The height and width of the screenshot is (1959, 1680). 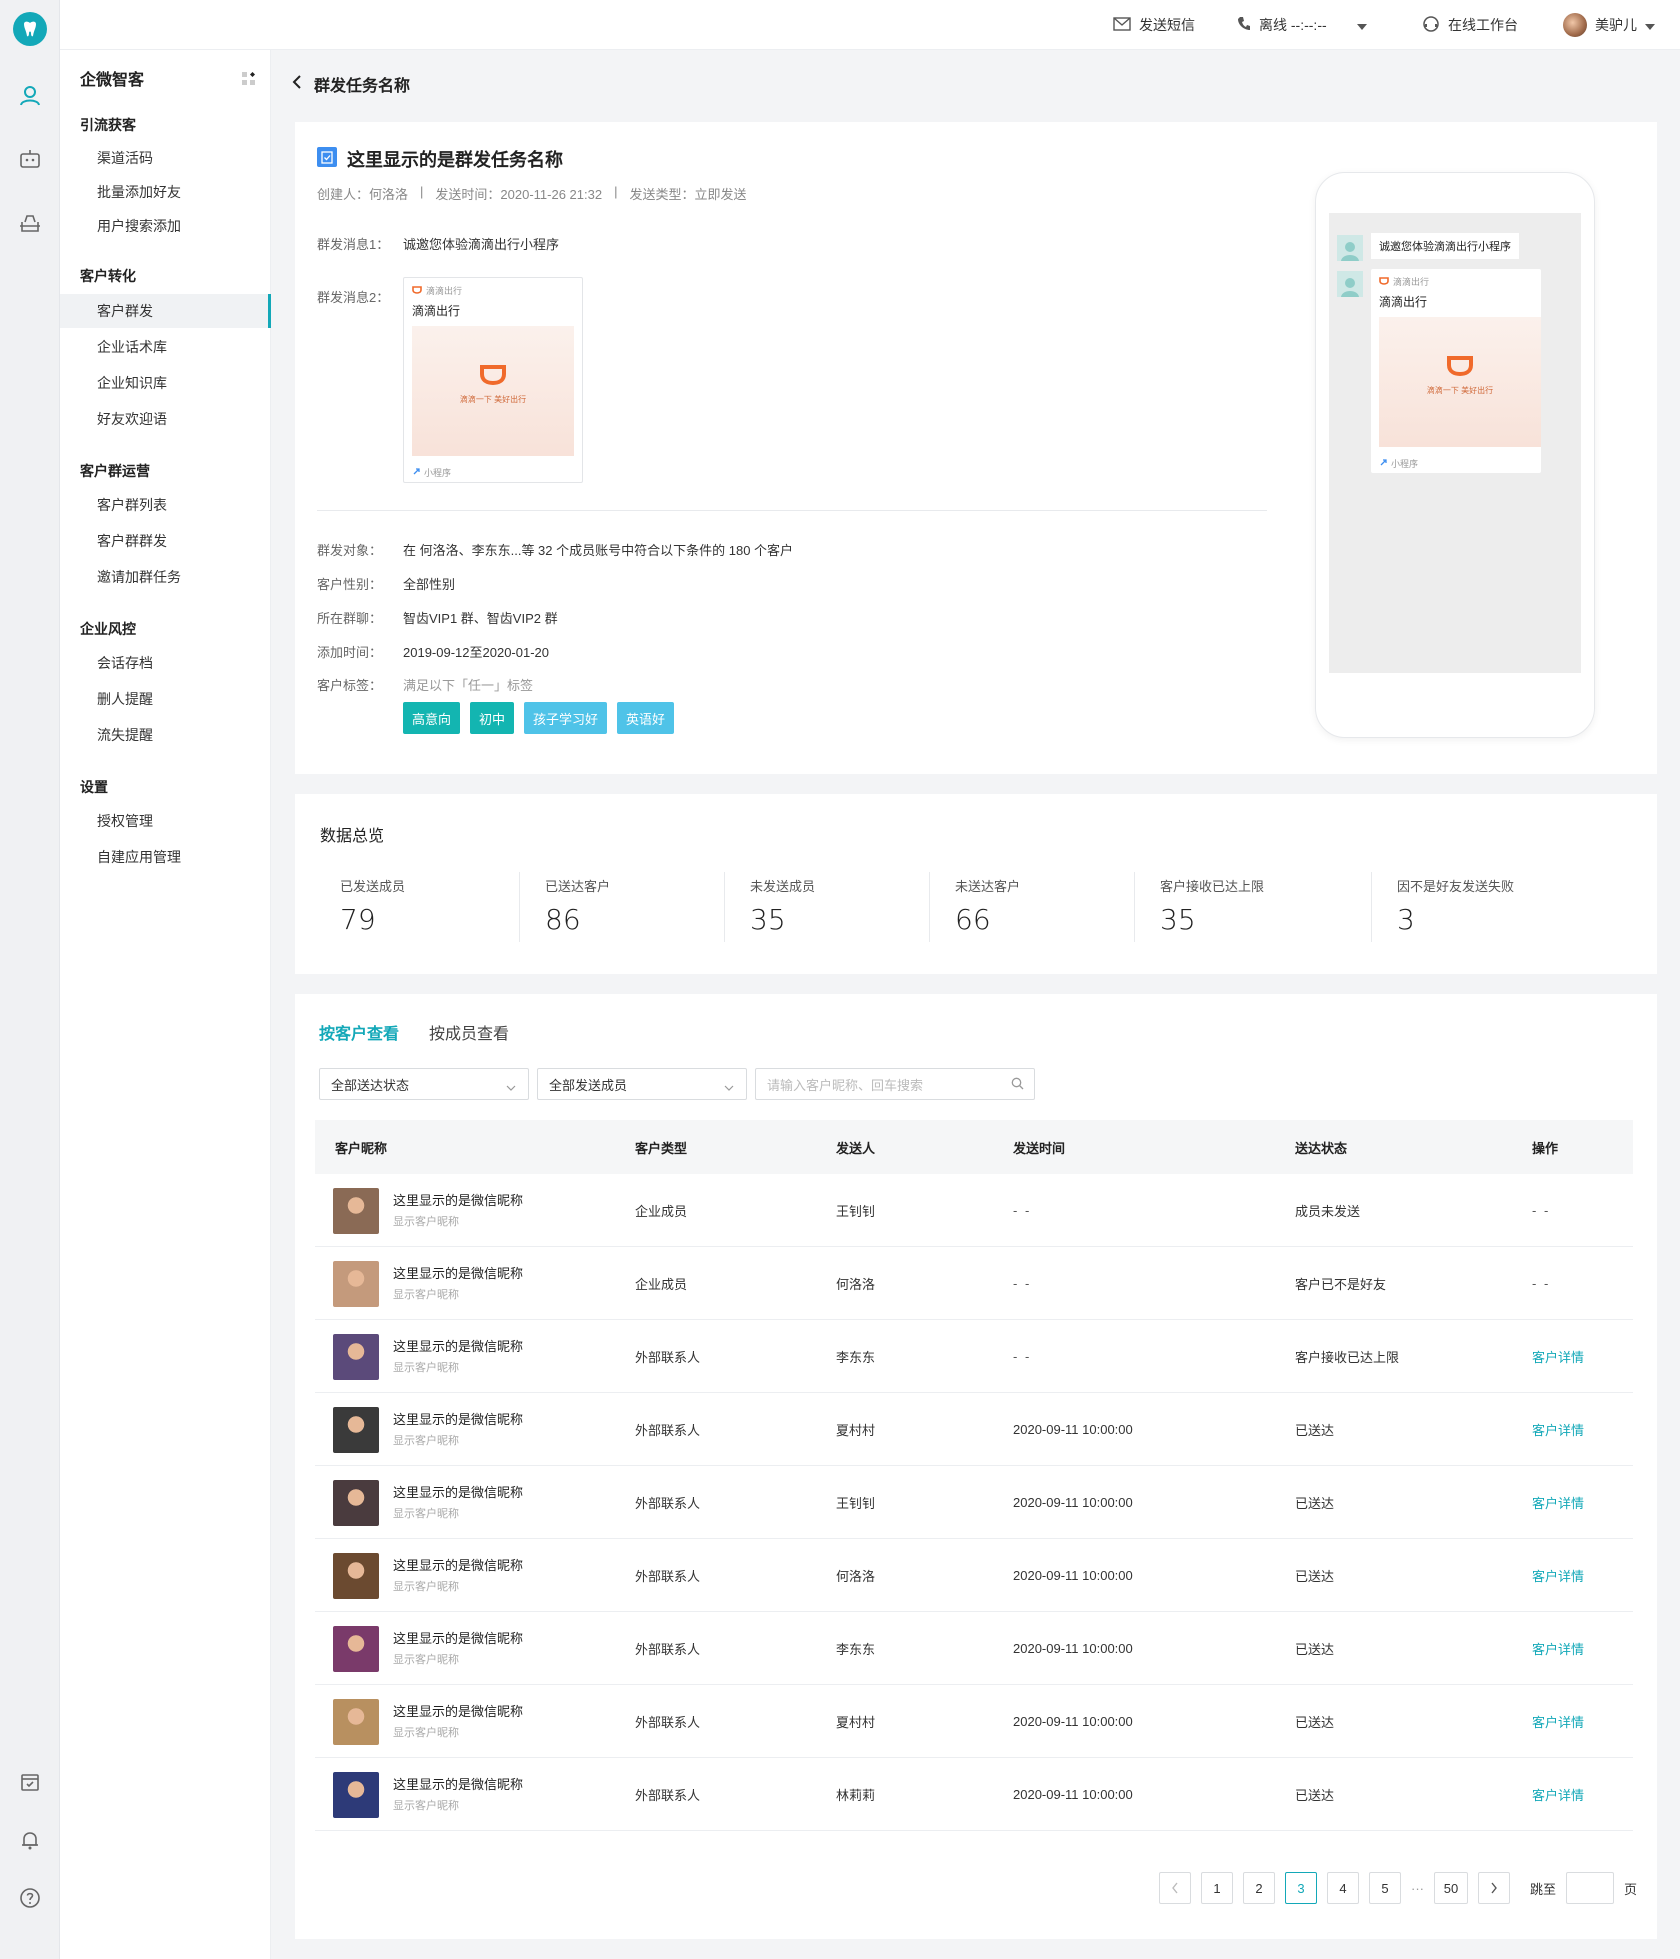 What do you see at coordinates (165, 857) in the screenshot?
I see `sidebar-item-custom-app: 自建应用管理` at bounding box center [165, 857].